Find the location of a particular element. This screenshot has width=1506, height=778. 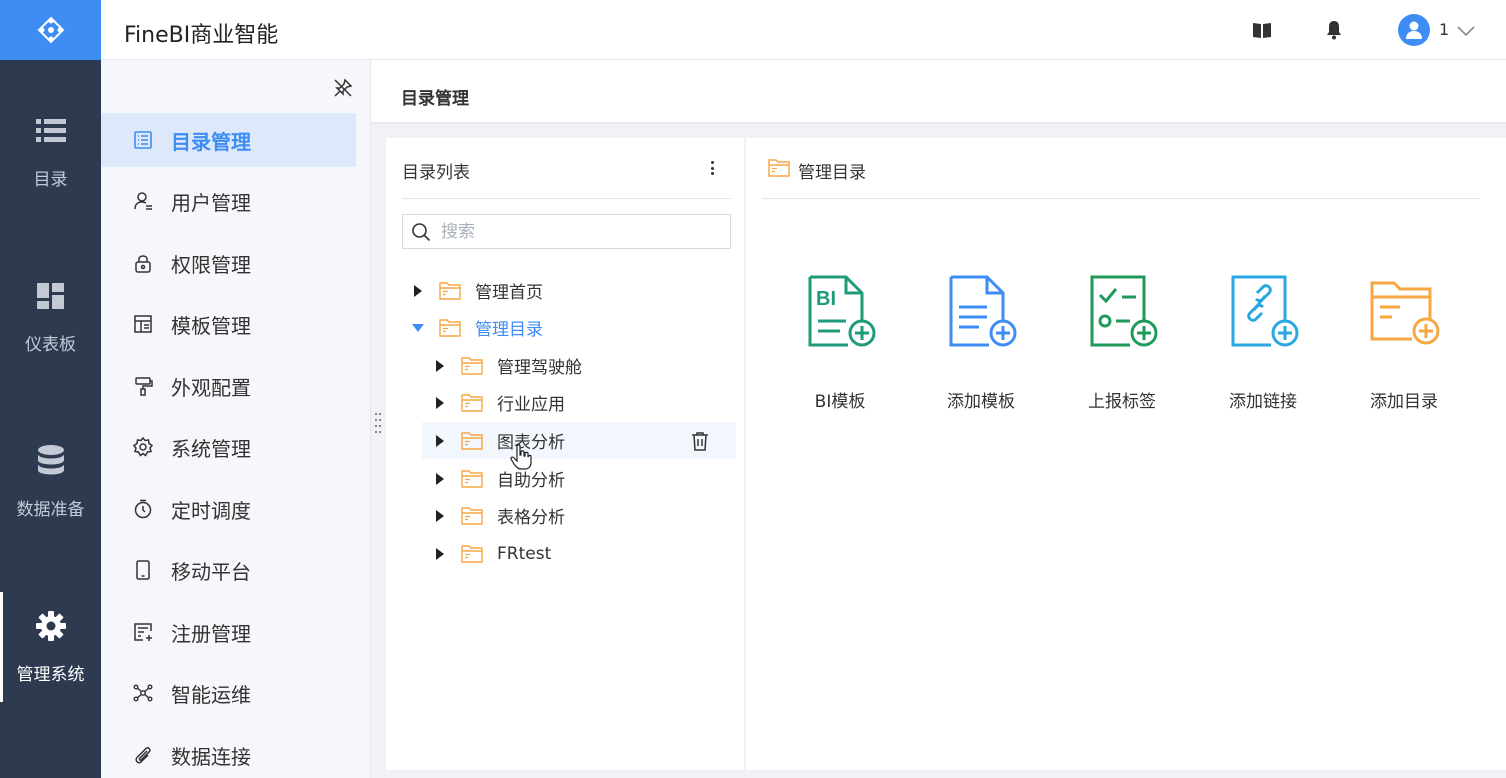

tree-node-cockpit: 管理驾驶舱 is located at coordinates (583, 365).